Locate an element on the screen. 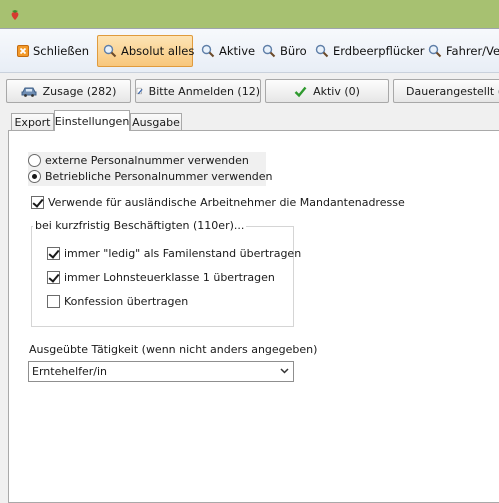 The height and width of the screenshot is (503, 499). status-dauerangestellt-button: Dauerangestellt ( is located at coordinates (446, 91).